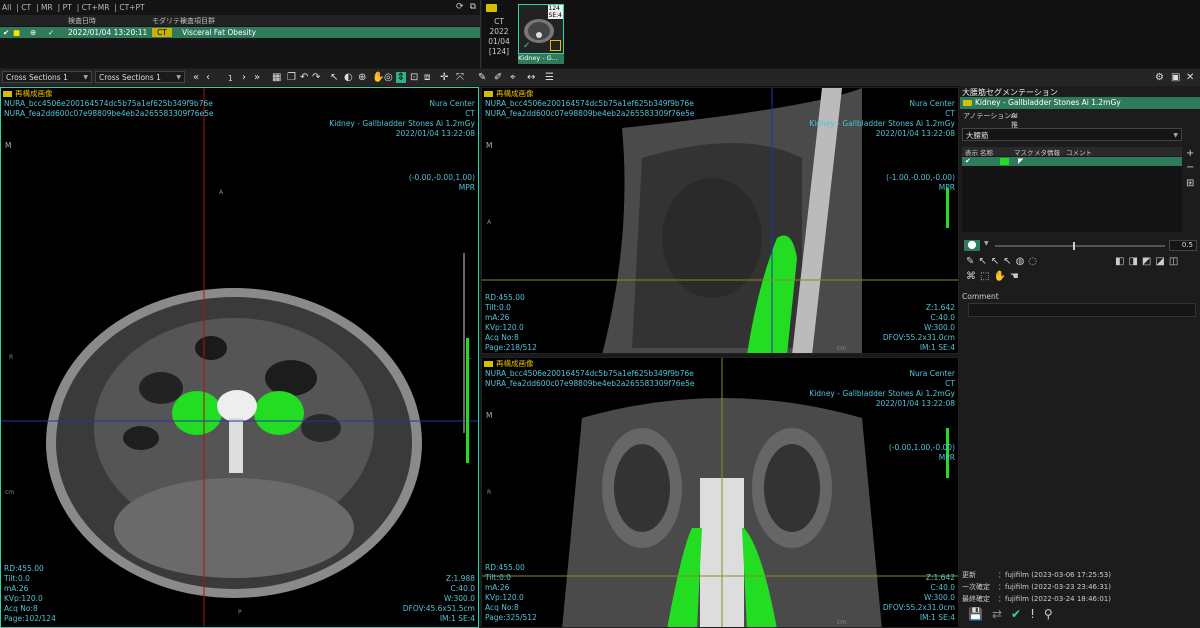 This screenshot has width=1200, height=628. What do you see at coordinates (473, 7) in the screenshot?
I see `external-link-icon: ⧉` at bounding box center [473, 7].